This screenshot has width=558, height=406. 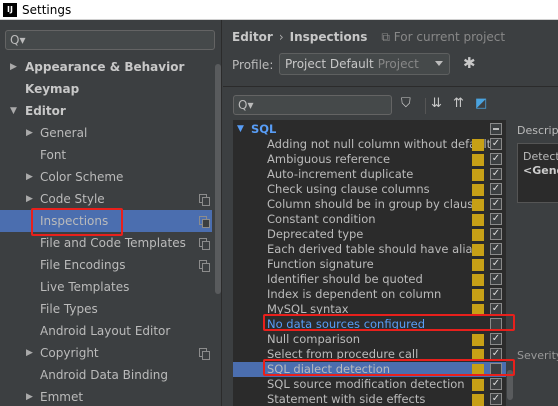 I want to click on inspection-row: Identifier should be quoted ✓, so click(x=369, y=279).